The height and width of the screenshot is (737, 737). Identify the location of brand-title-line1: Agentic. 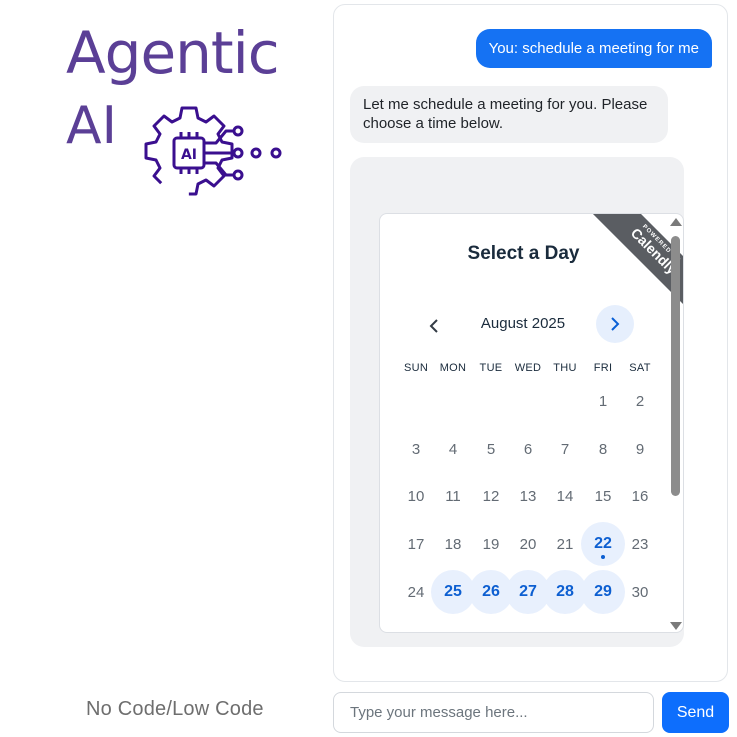
(173, 53).